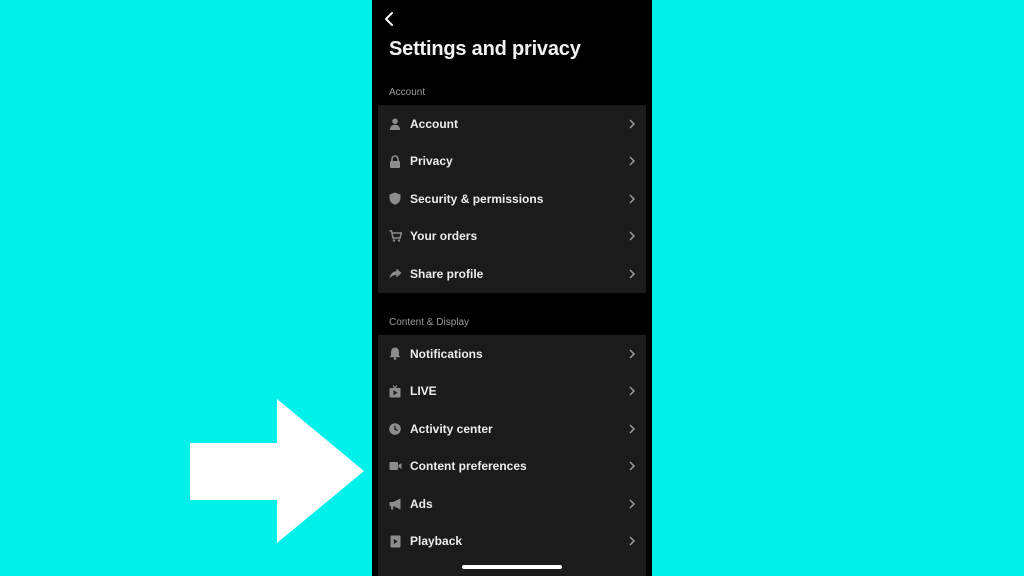  I want to click on pointer-arrow, so click(277, 471).